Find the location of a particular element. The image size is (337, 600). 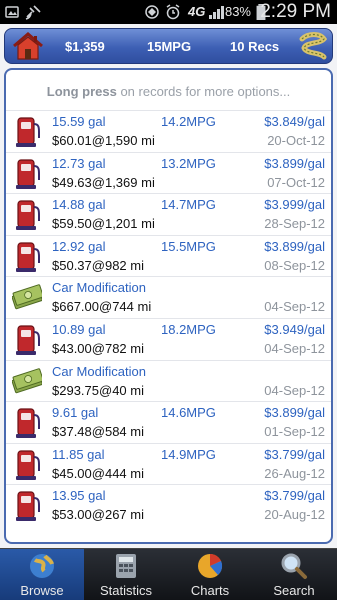

location-icon is located at coordinates (152, 12).